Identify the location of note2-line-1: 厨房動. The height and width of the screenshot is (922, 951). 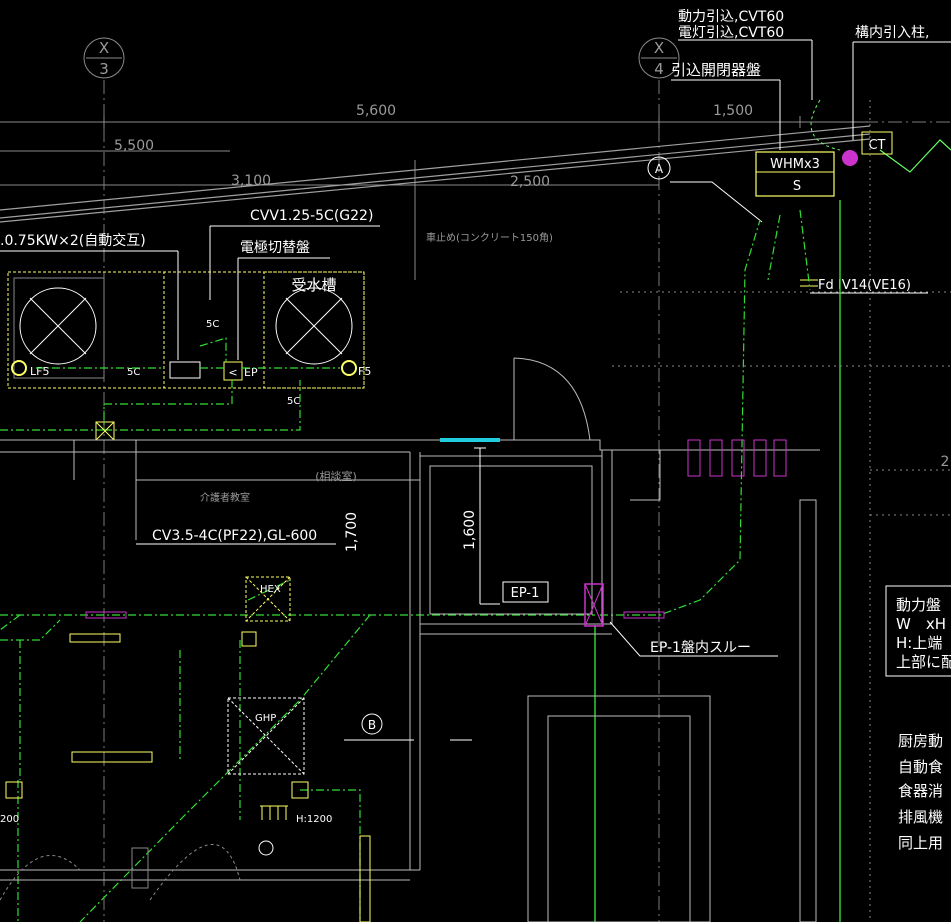
(920, 741).